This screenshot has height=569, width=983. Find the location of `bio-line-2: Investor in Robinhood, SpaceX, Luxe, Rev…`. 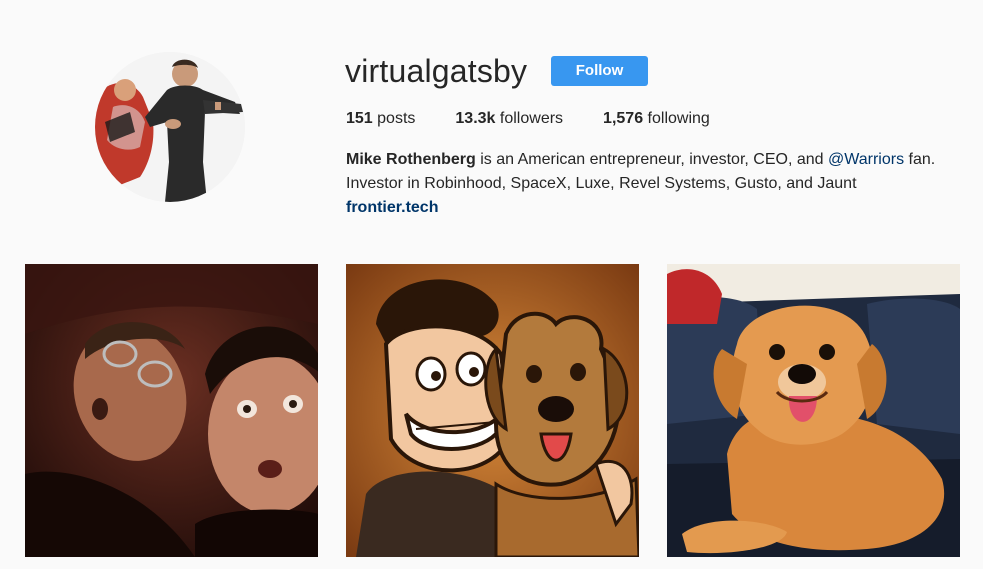

bio-line-2: Investor in Robinhood, SpaceX, Luxe, Rev… is located at coordinates (601, 183).